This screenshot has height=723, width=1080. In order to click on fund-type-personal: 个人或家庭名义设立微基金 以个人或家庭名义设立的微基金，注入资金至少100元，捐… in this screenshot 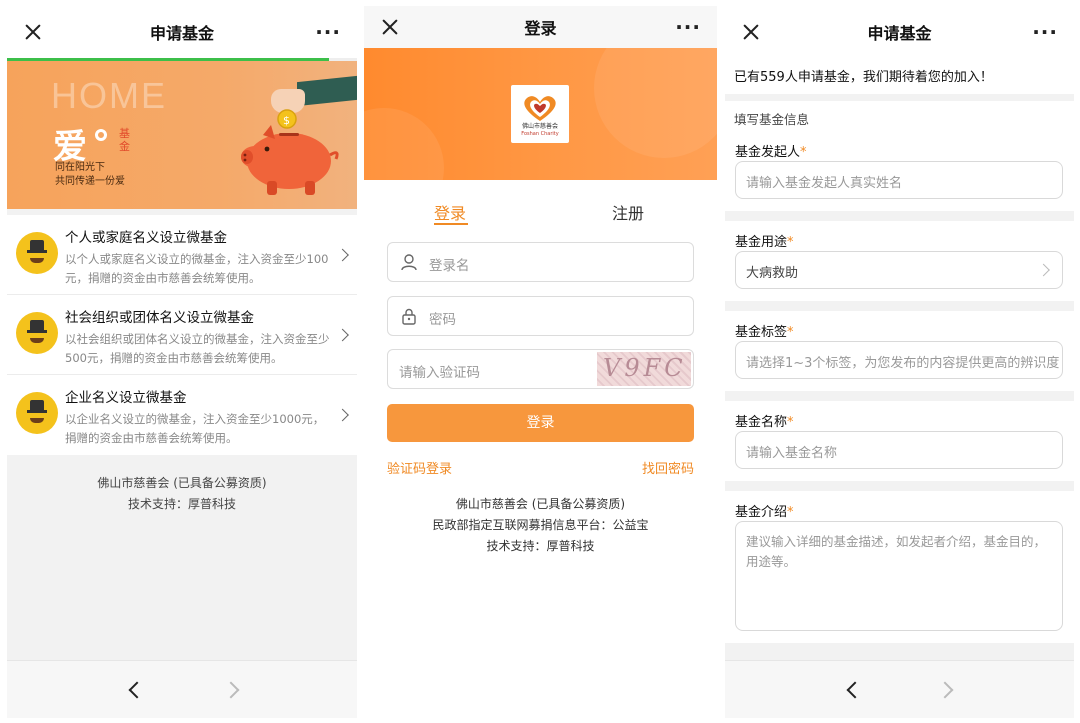, I will do `click(182, 255)`.